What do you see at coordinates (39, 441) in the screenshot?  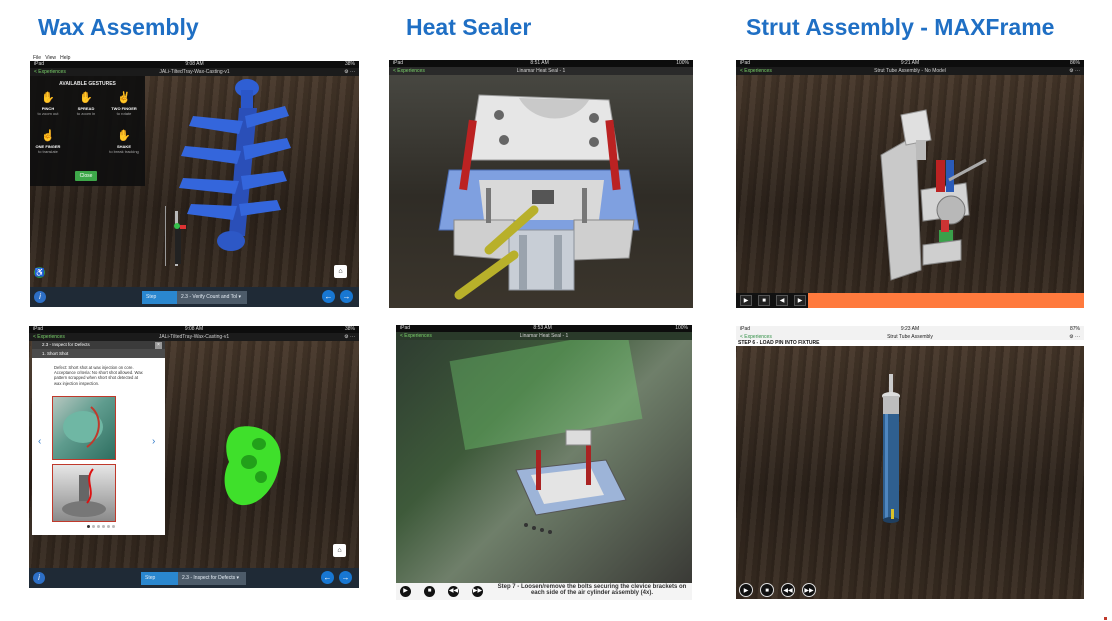 I see `chevron-left-icon: ‹` at bounding box center [39, 441].